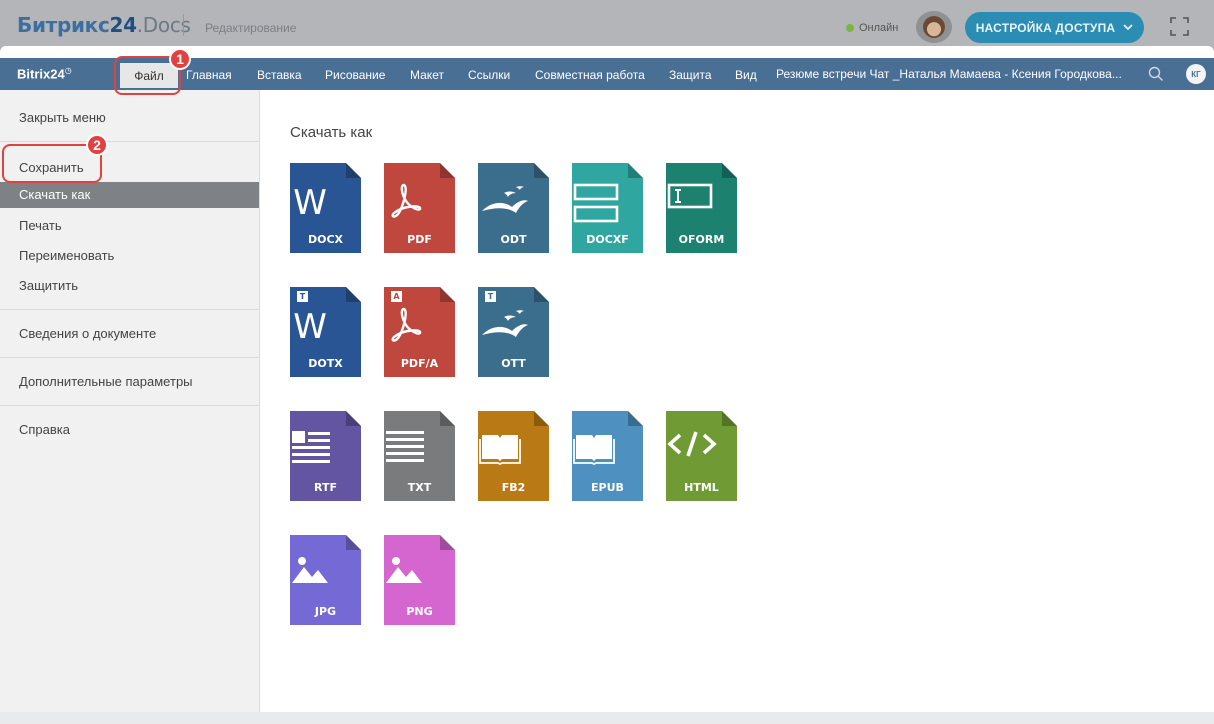  I want to click on format-docx-button: W DOCX, so click(325, 208).